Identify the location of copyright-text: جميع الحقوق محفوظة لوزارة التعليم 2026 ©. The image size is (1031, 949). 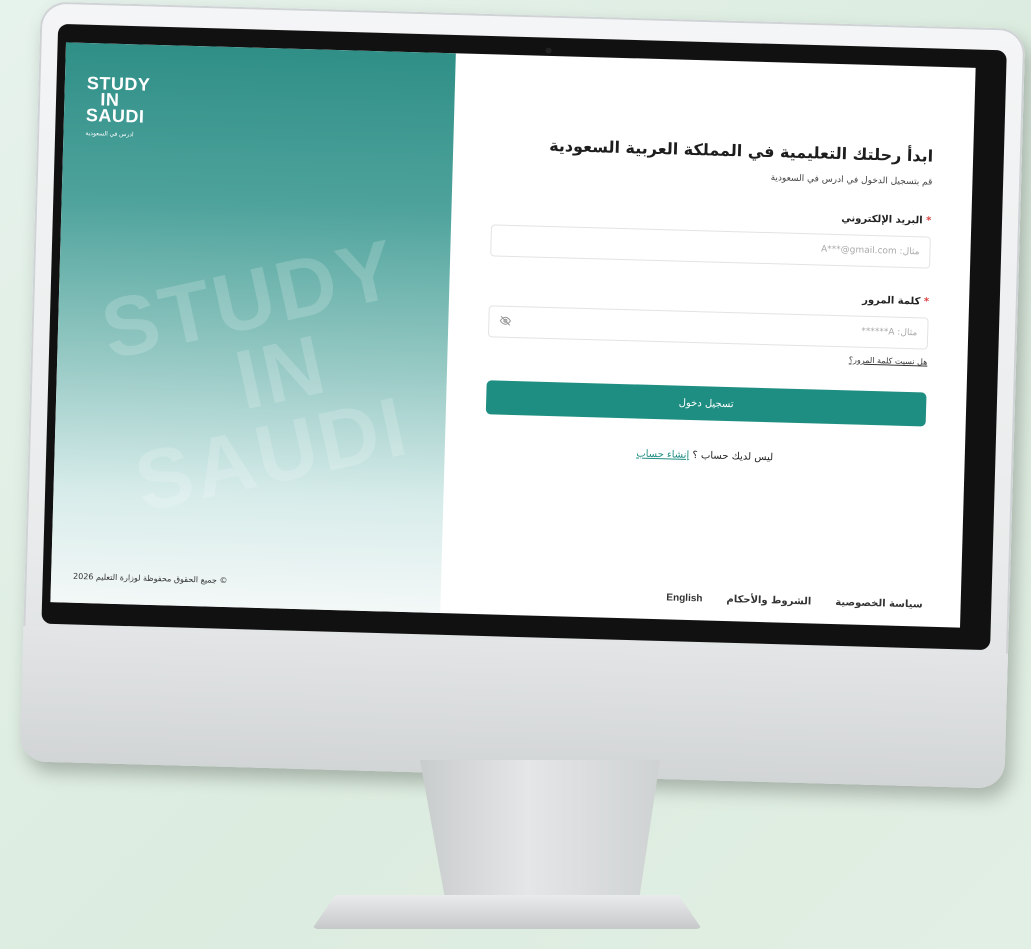
(150, 578).